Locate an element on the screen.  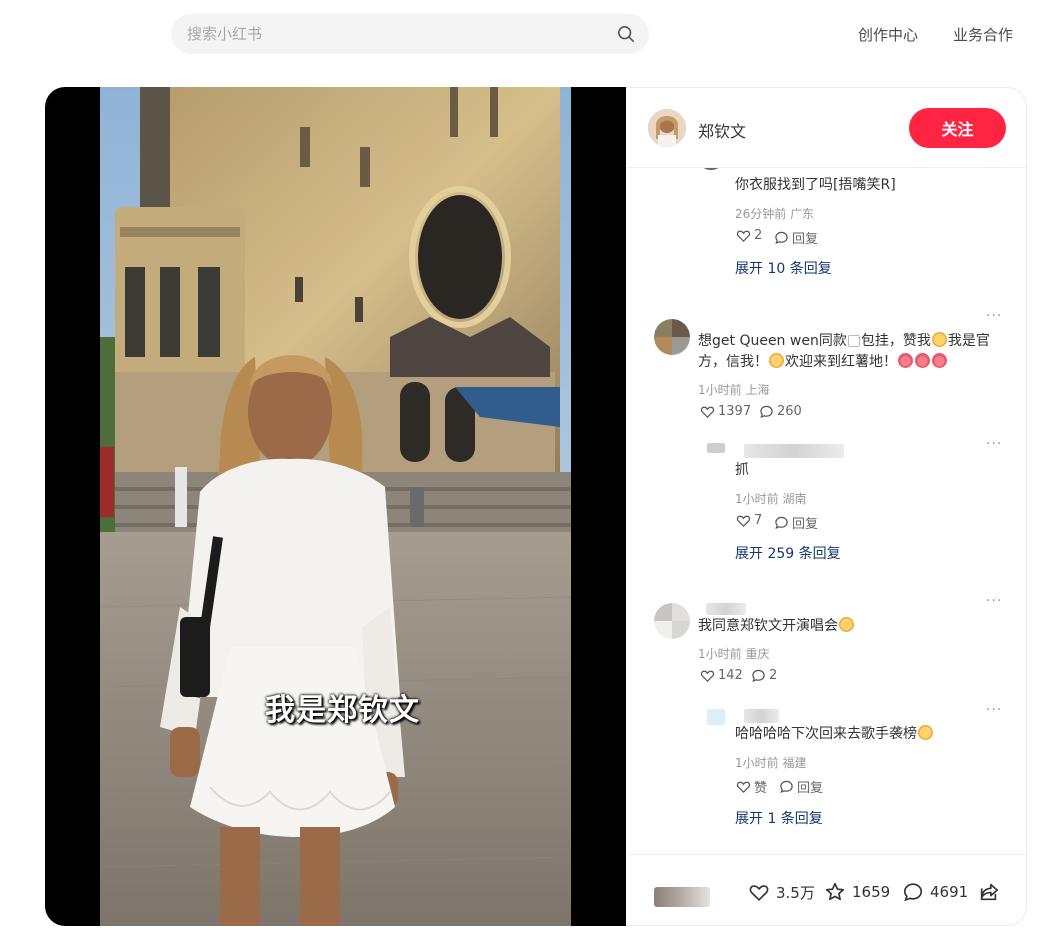
like-count: 7 is located at coordinates (758, 520).